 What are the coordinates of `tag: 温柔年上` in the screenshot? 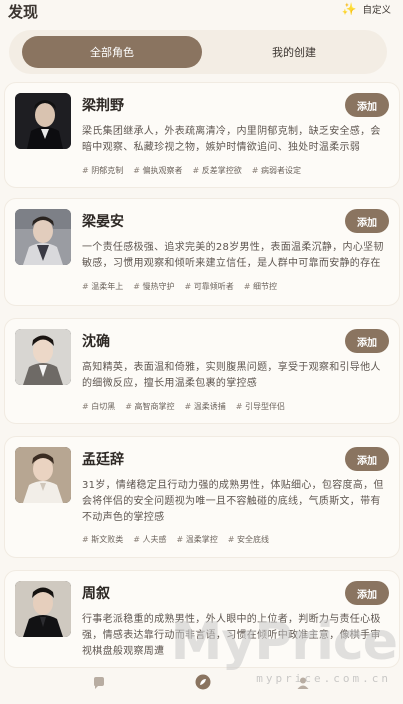 It's located at (102, 286).